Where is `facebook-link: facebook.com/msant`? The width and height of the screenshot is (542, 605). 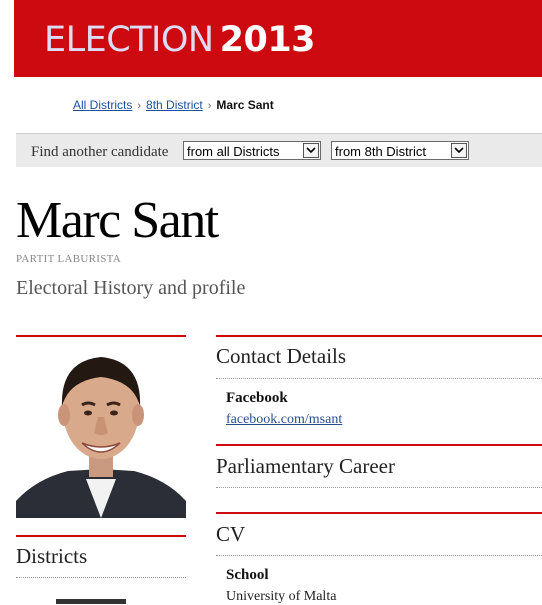
facebook-link: facebook.com/msant is located at coordinates (284, 420).